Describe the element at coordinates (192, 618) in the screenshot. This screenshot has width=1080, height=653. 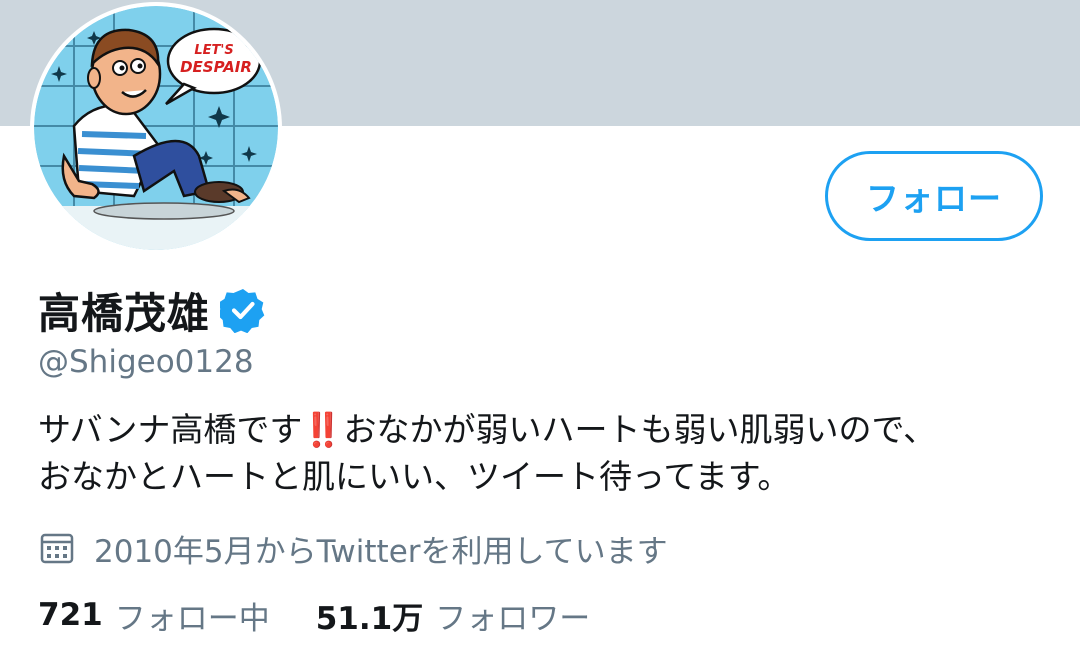
I see `following-label: フォロー中` at that location.